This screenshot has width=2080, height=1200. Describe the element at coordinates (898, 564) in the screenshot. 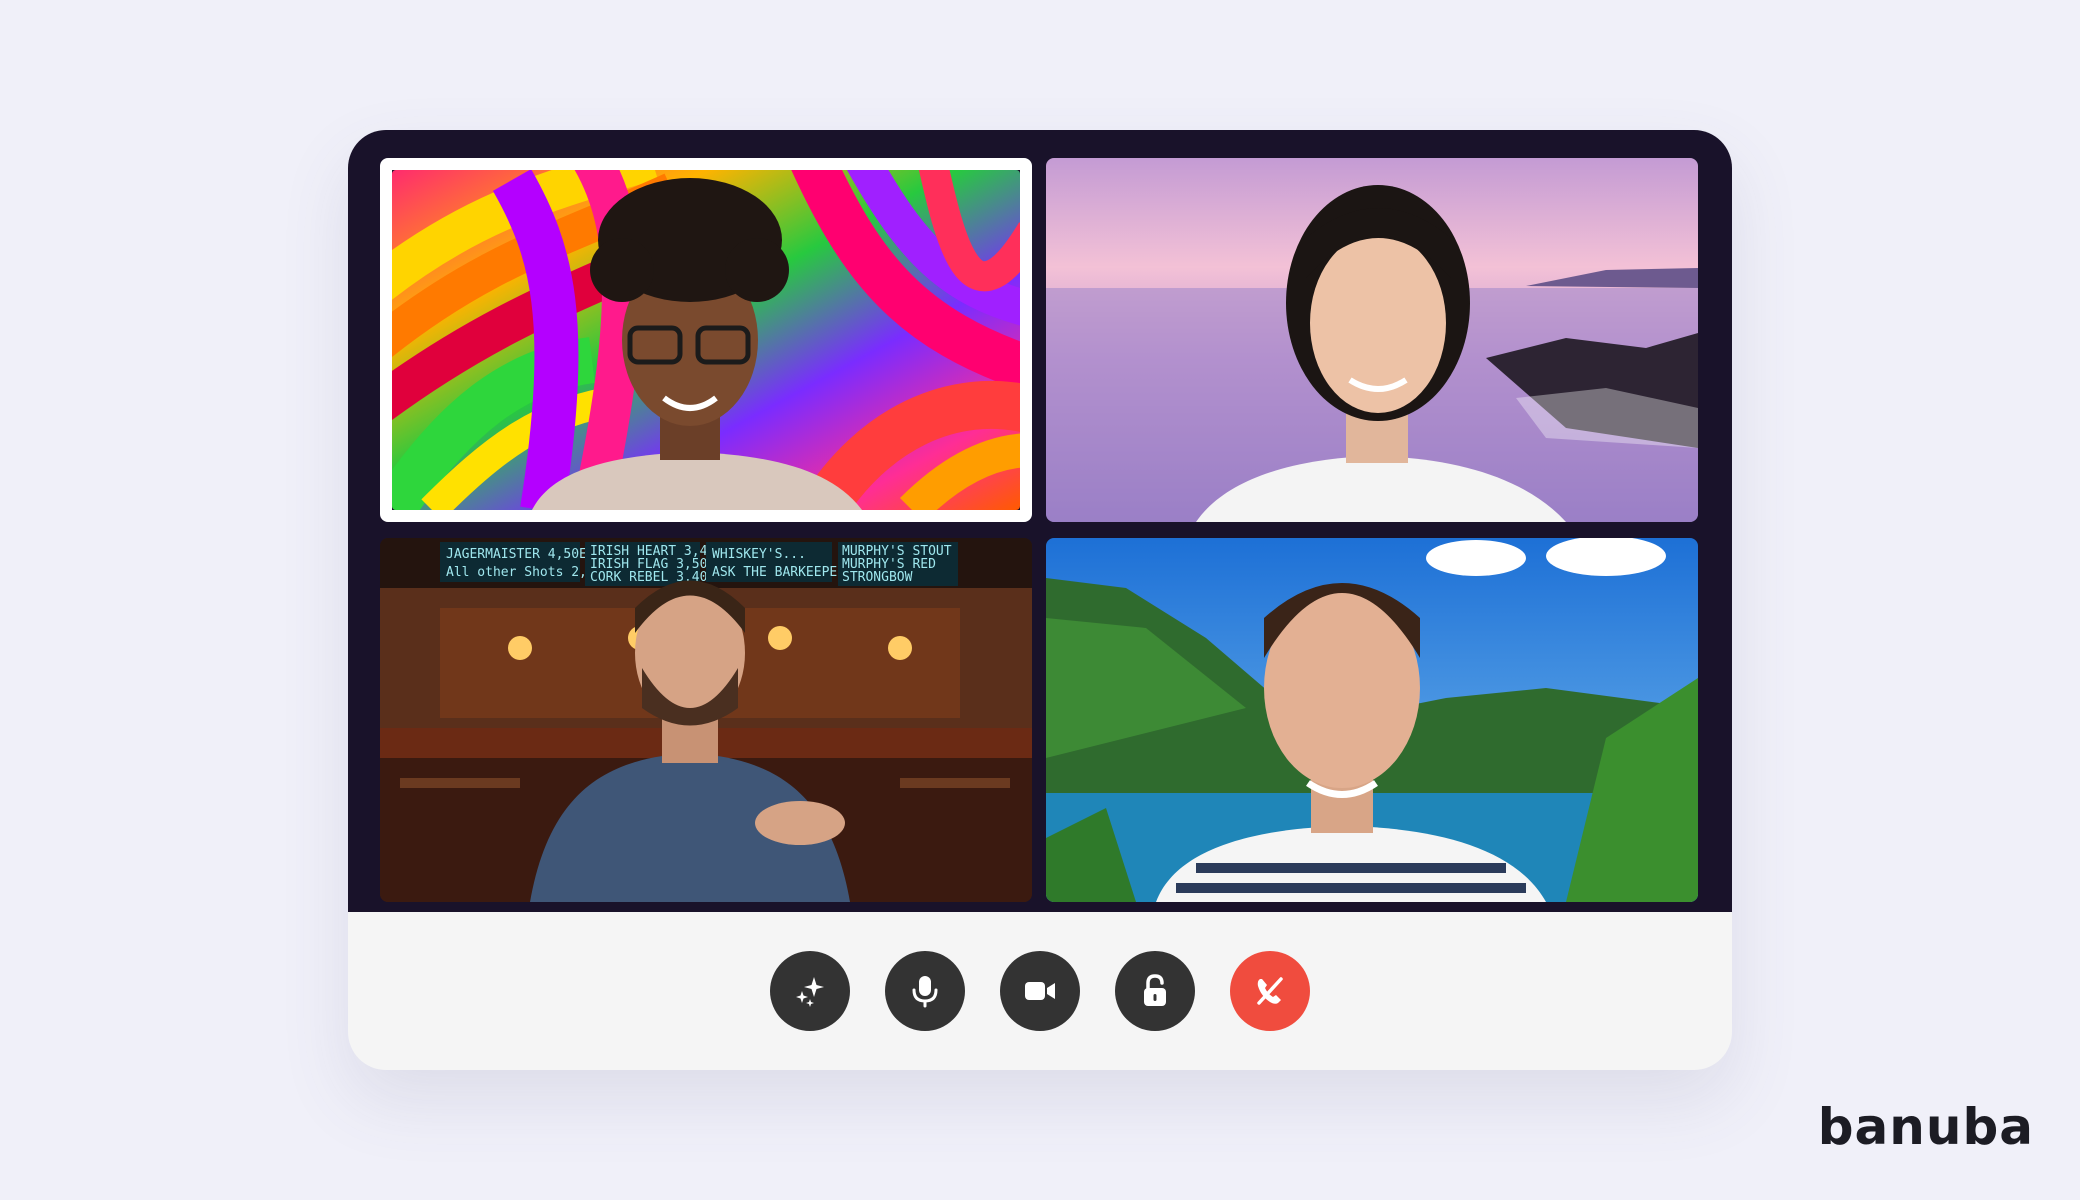

I see `pub-sign-4: MURPHY'S STOUT MURPHY'S RED STRONGBOW` at that location.